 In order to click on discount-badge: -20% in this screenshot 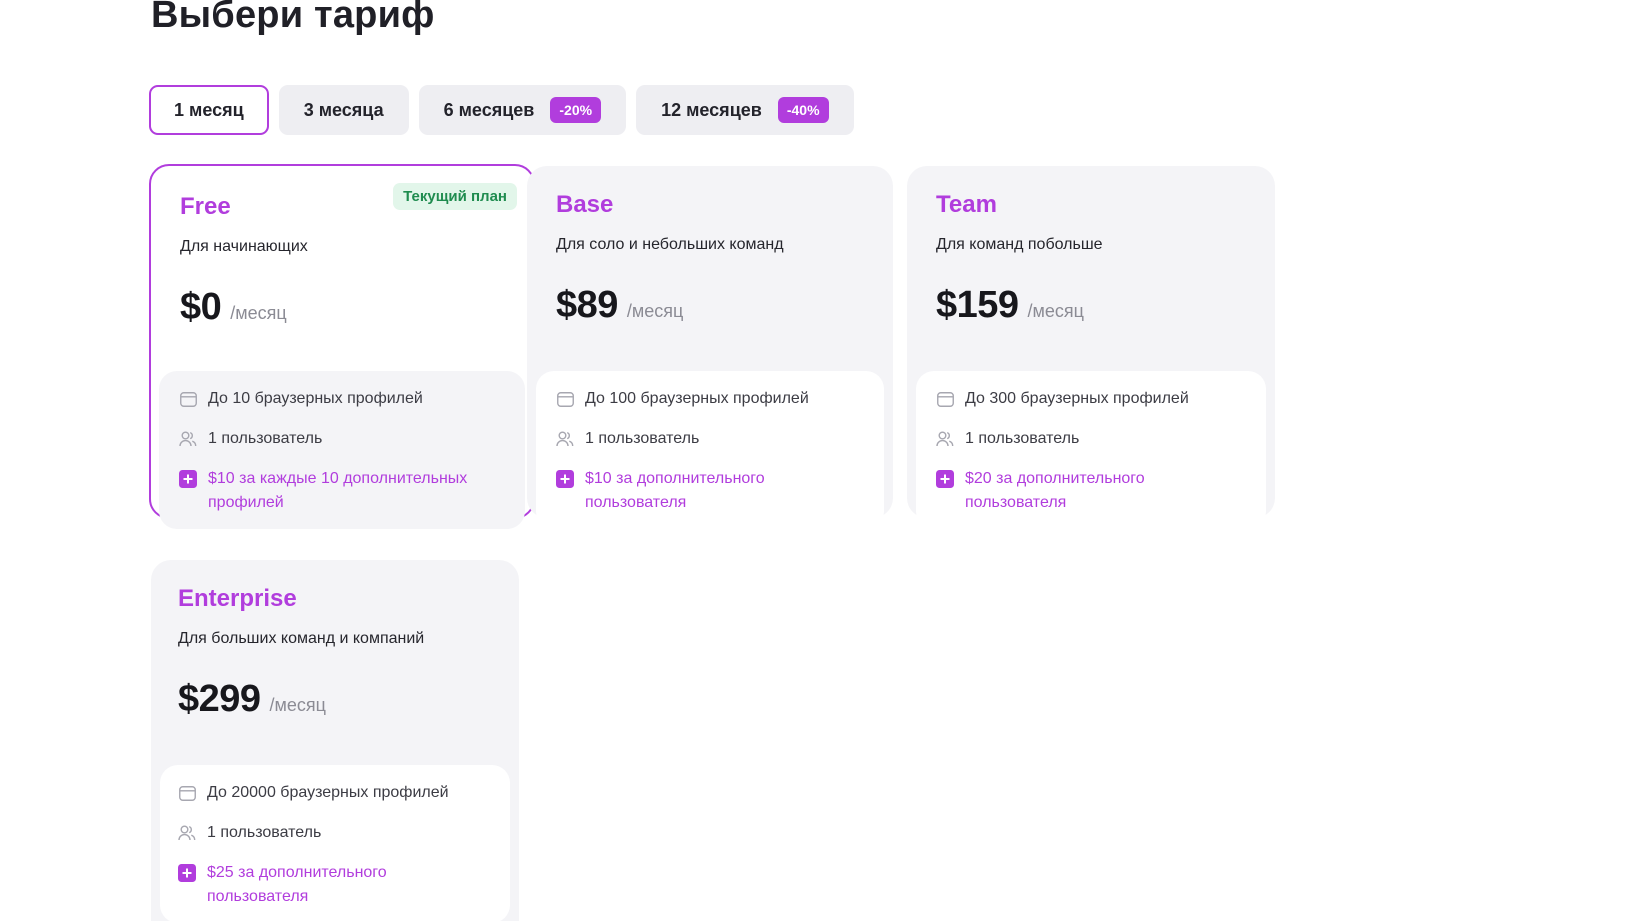, I will do `click(576, 110)`.